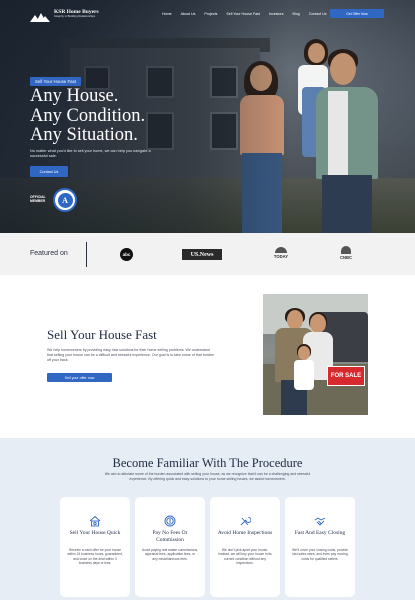 This screenshot has width=415, height=600. I want to click on hero-badge: Sell Your House Fast, so click(56, 81).